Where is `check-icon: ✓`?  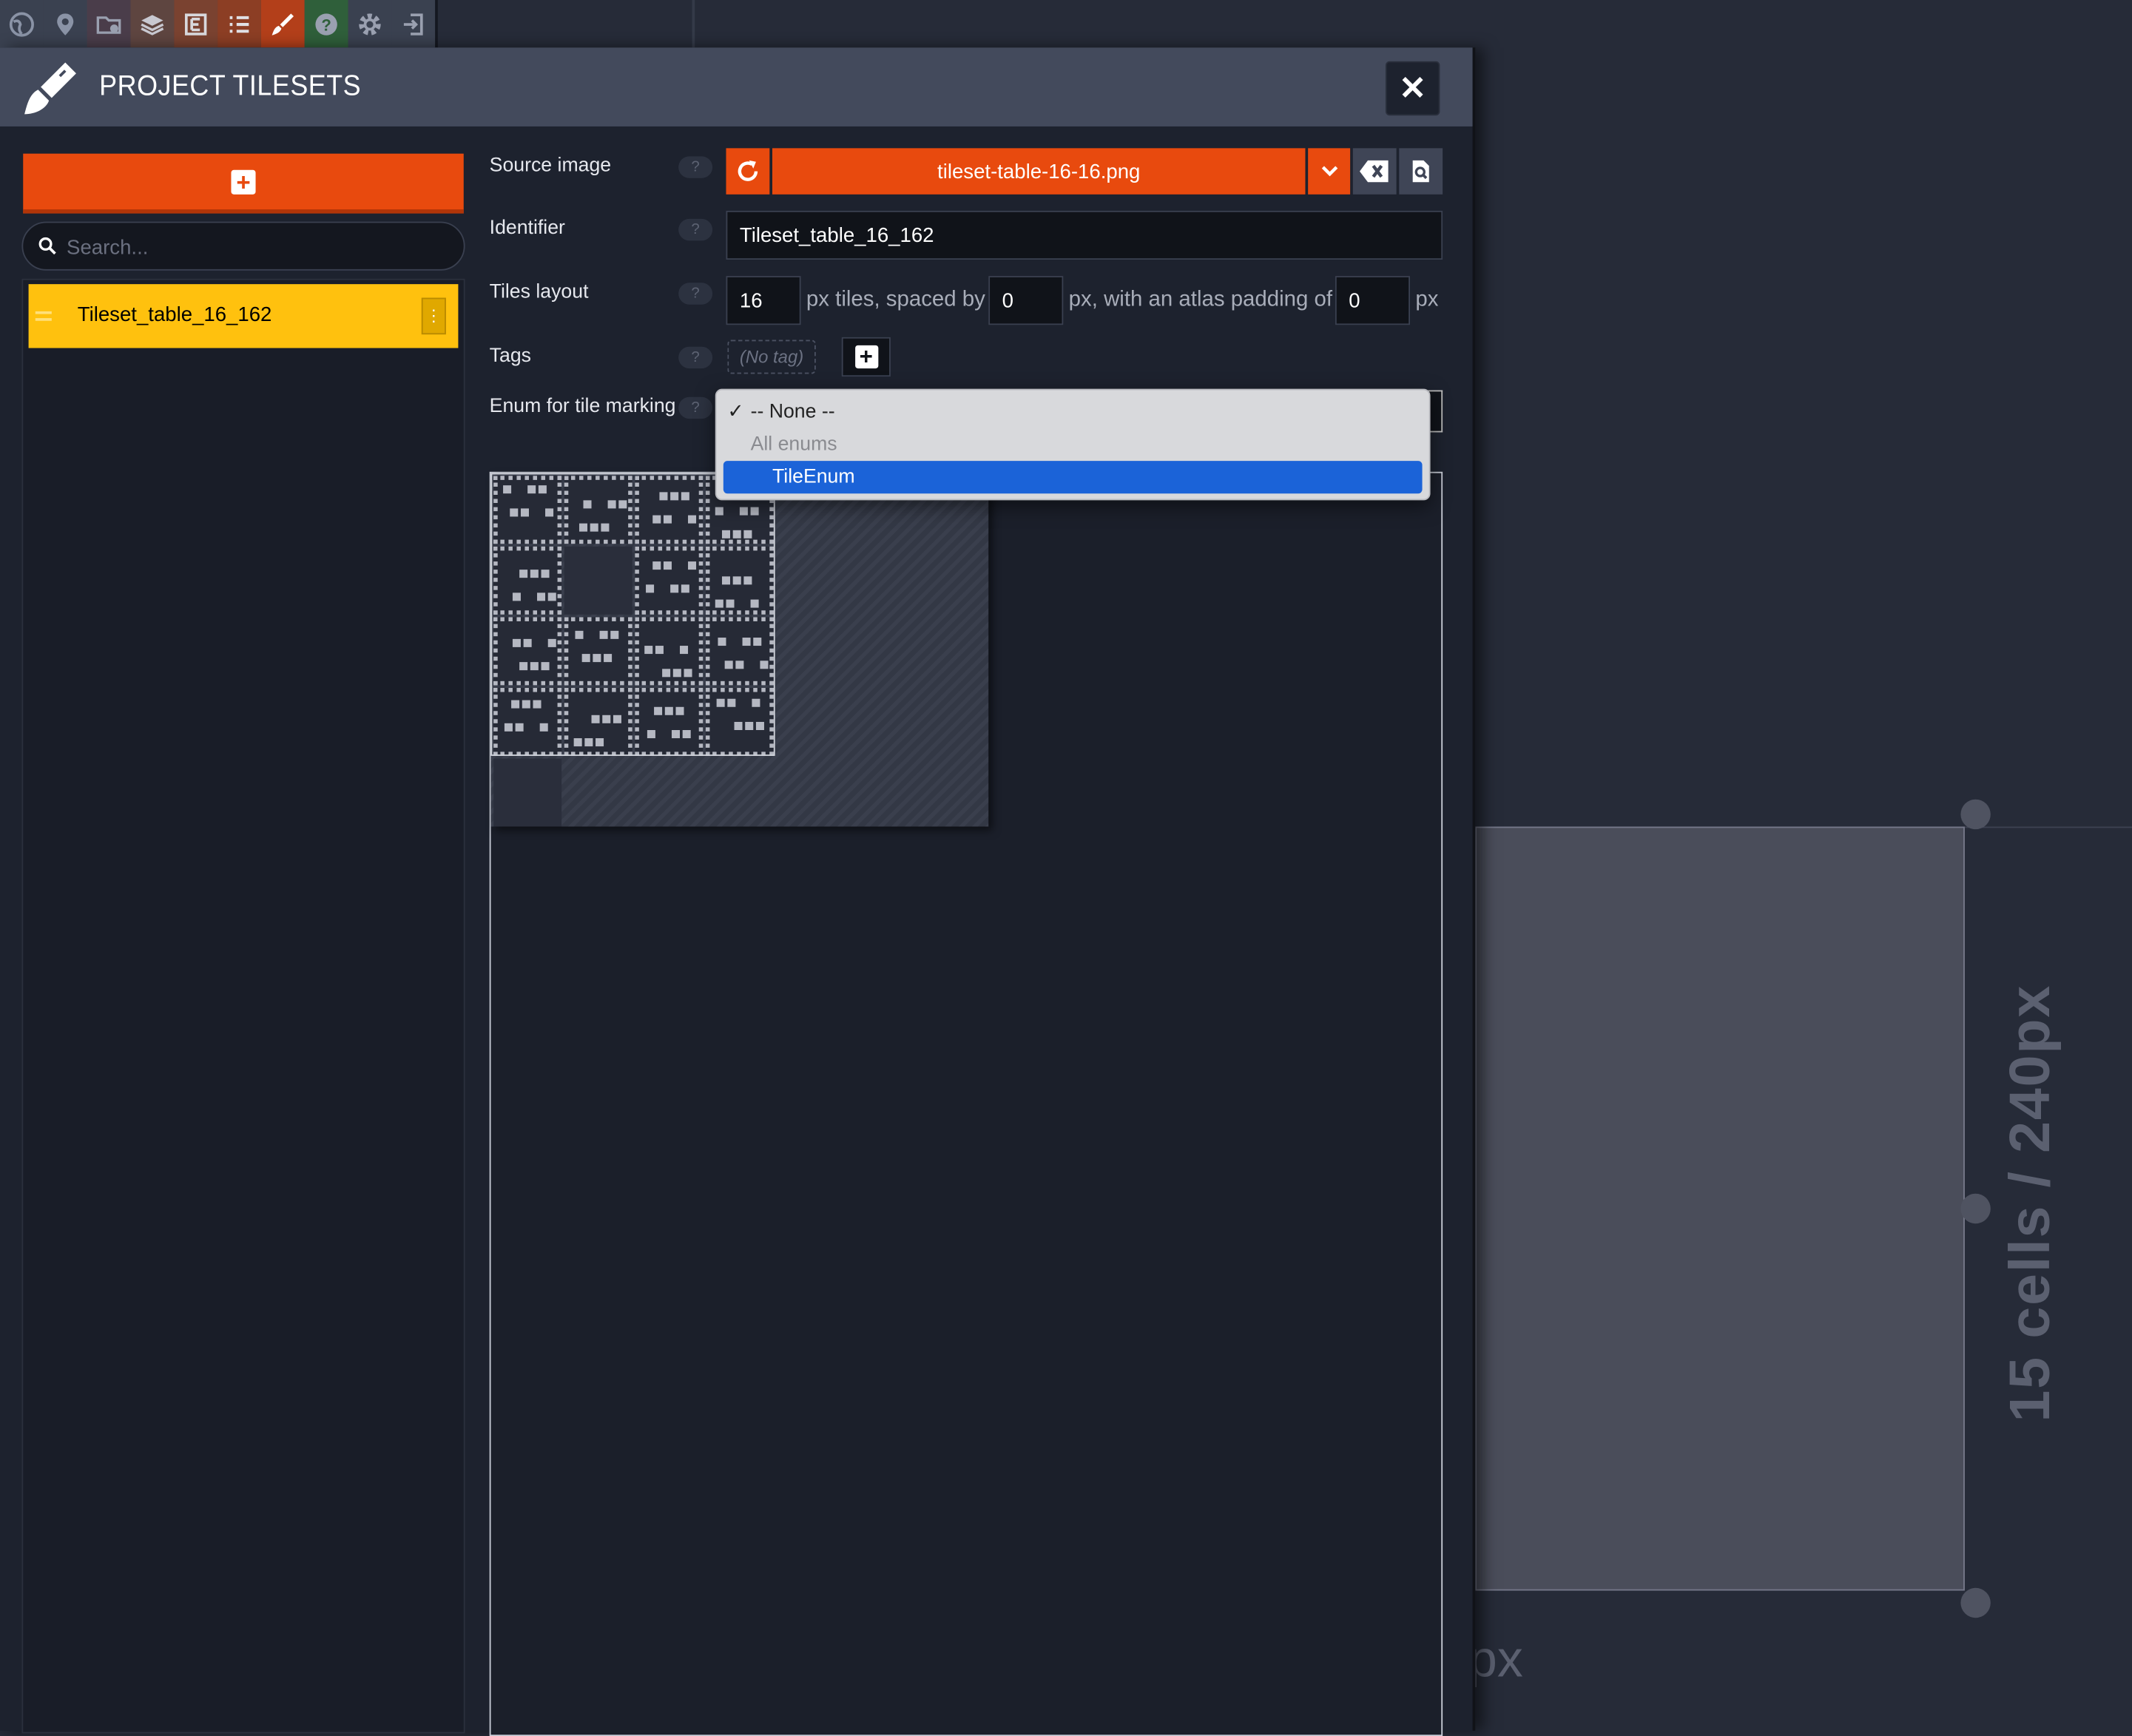
check-icon: ✓ is located at coordinates (736, 412).